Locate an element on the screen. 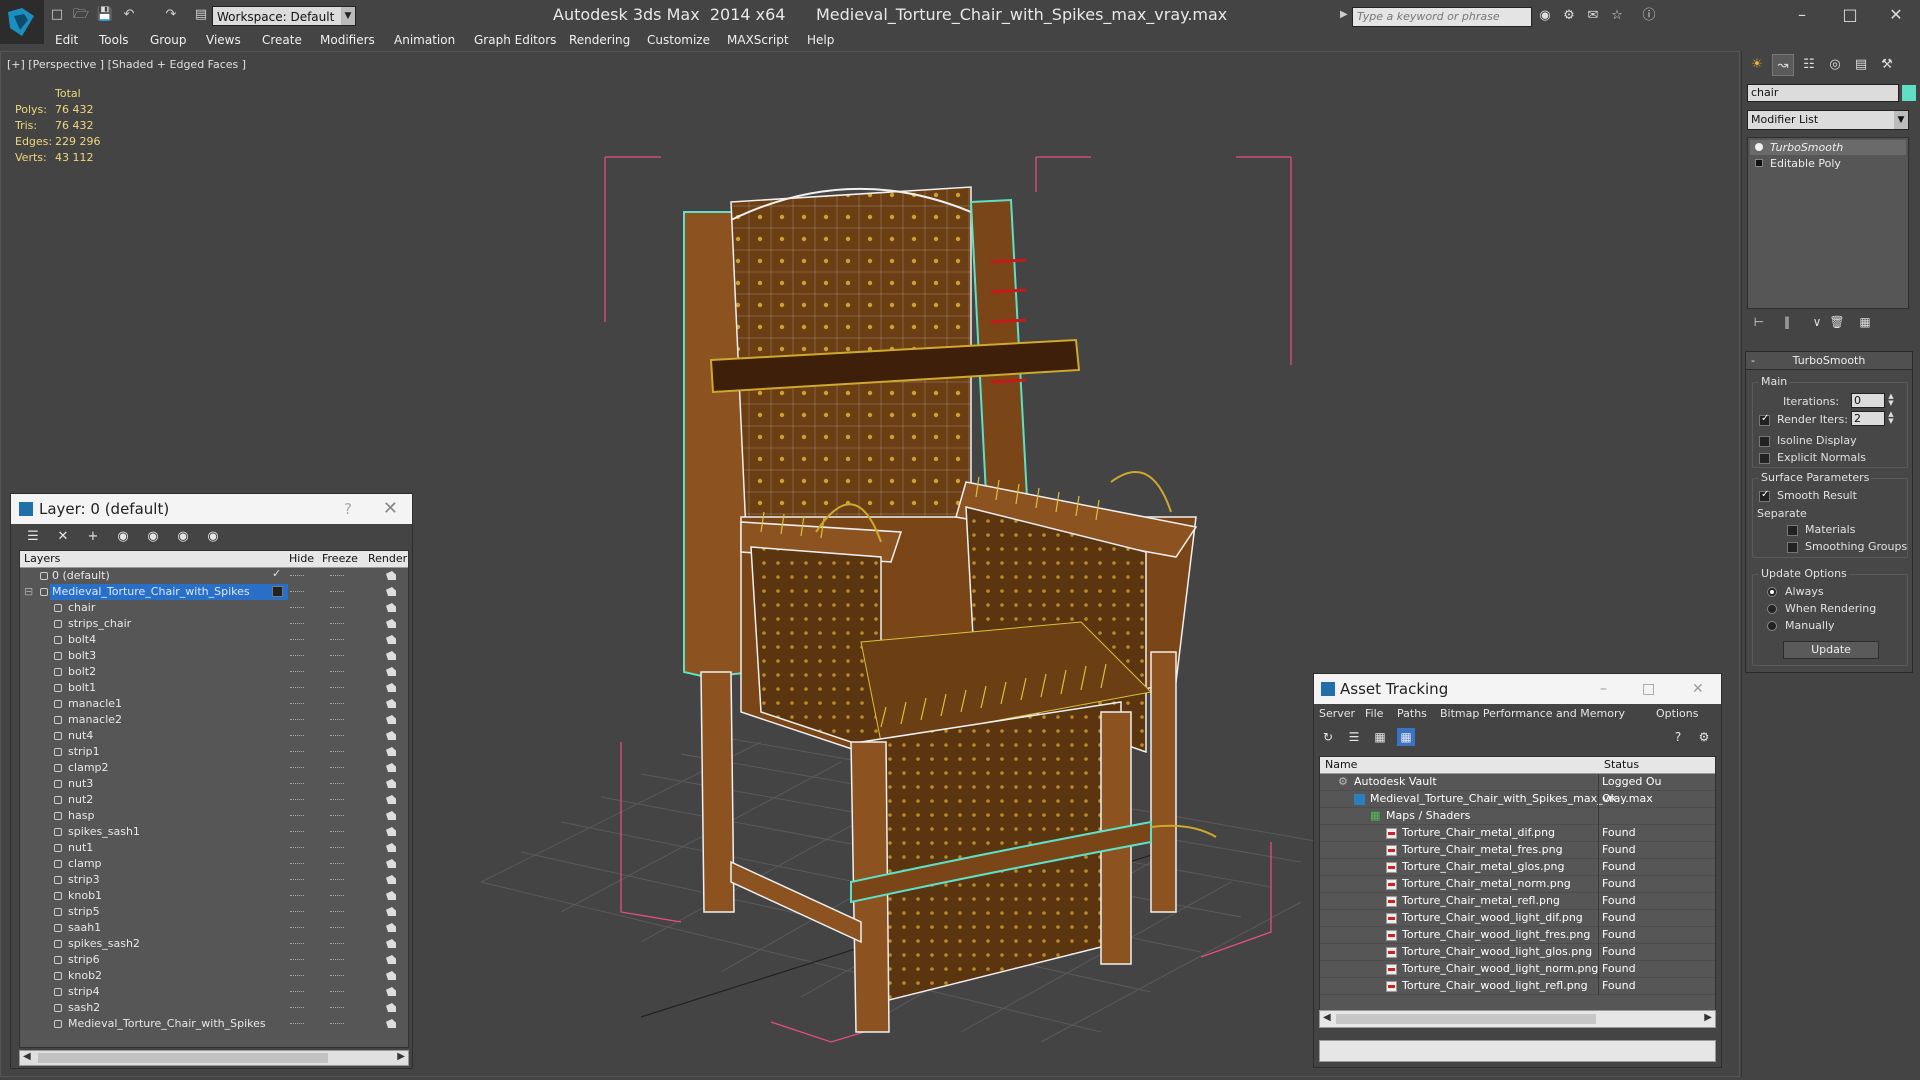  layer-row: ⊟ Medieval_Torture_Chair_with_Spikes is located at coordinates (214, 592).